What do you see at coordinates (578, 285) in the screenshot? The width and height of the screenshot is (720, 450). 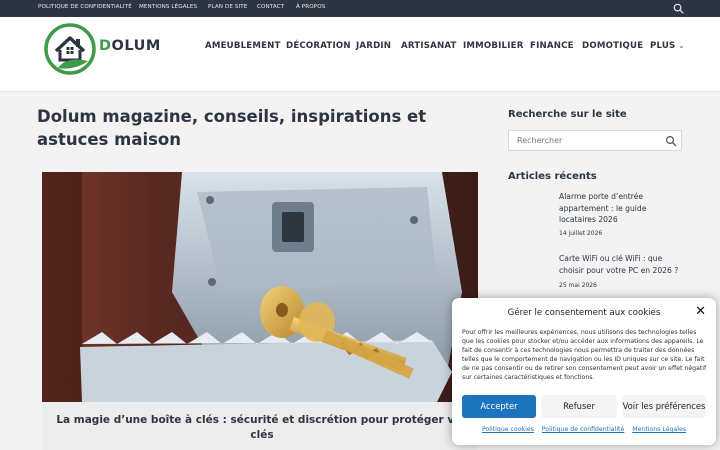 I see `recent-post-date: 25 mai 2026` at bounding box center [578, 285].